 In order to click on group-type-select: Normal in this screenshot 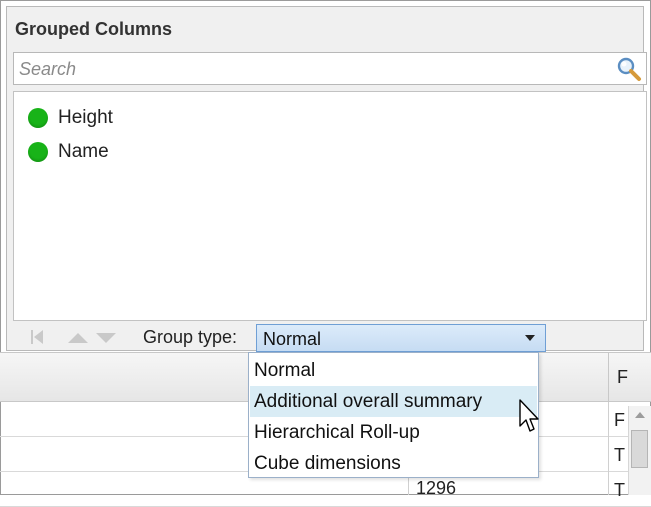, I will do `click(401, 338)`.